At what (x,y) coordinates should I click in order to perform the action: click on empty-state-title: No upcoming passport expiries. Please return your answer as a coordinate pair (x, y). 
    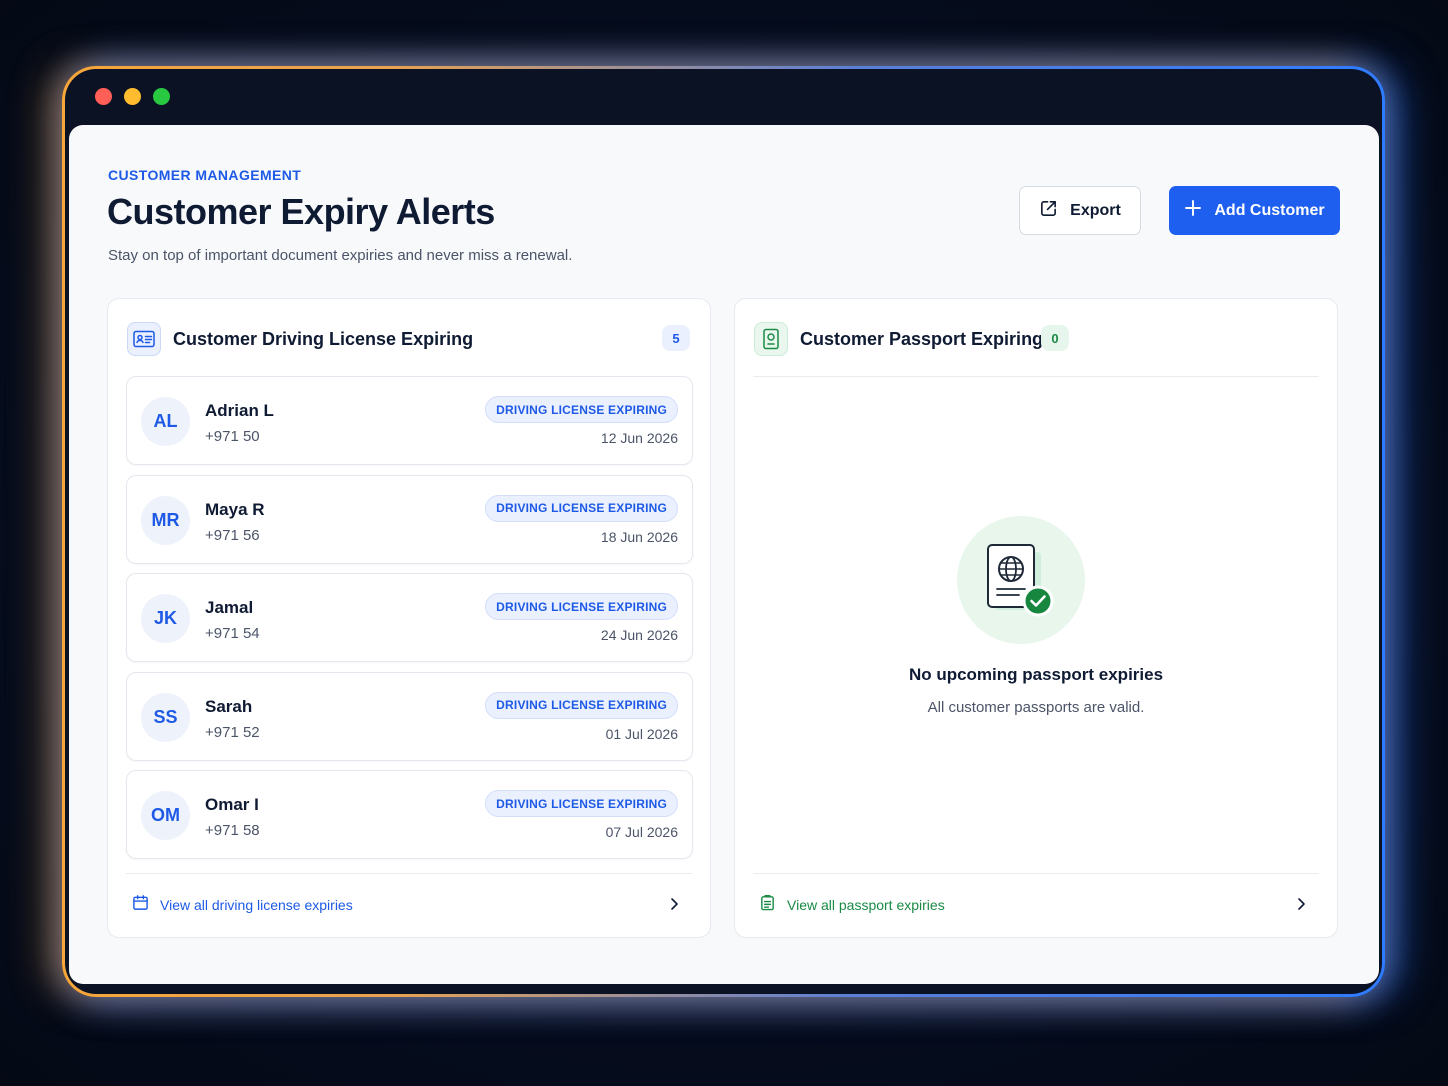
    Looking at the image, I should click on (1036, 674).